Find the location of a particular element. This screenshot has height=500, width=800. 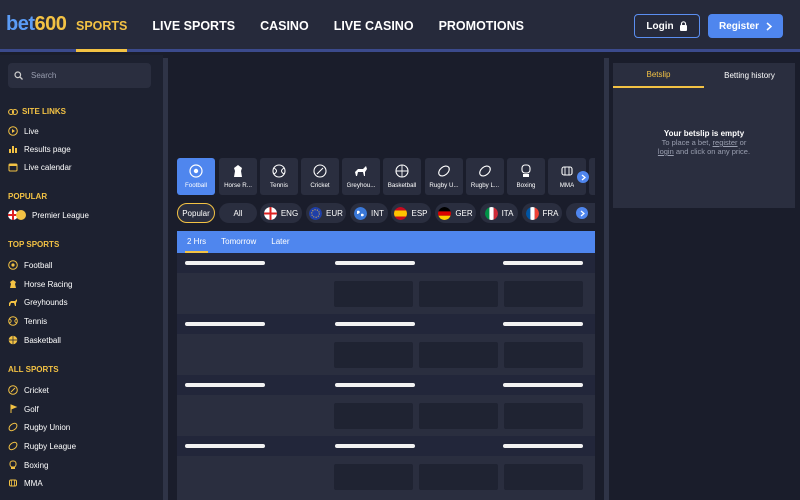

register-button: Register is located at coordinates (745, 26).